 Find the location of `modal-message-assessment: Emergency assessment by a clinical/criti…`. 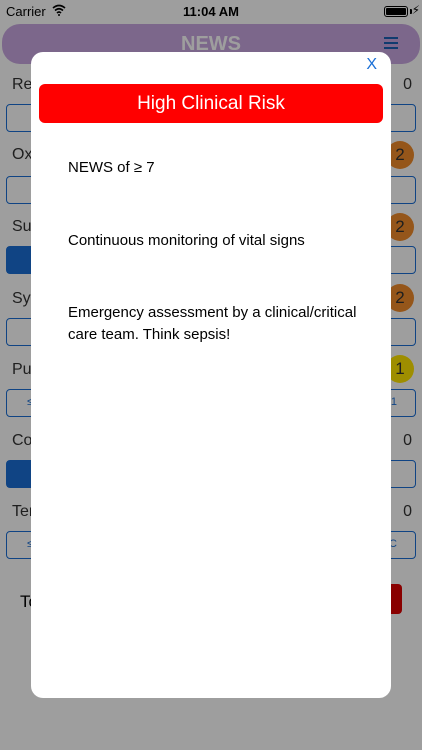

modal-message-assessment: Emergency assessment by a clinical/criti… is located at coordinates (212, 323).